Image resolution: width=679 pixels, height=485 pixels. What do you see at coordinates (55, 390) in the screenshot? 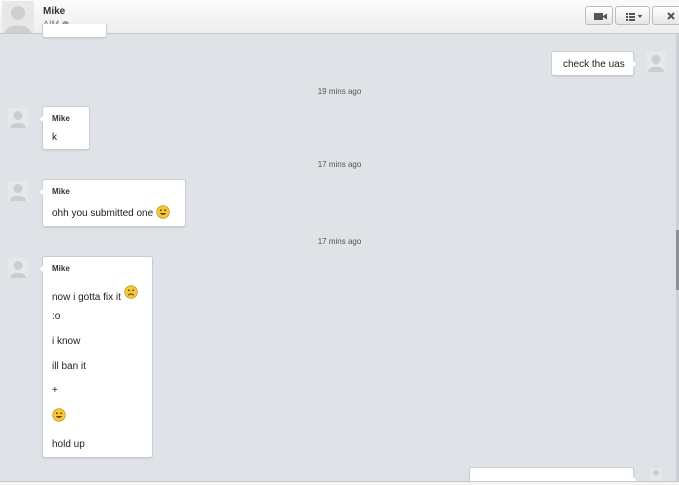
I see `message-text: +` at bounding box center [55, 390].